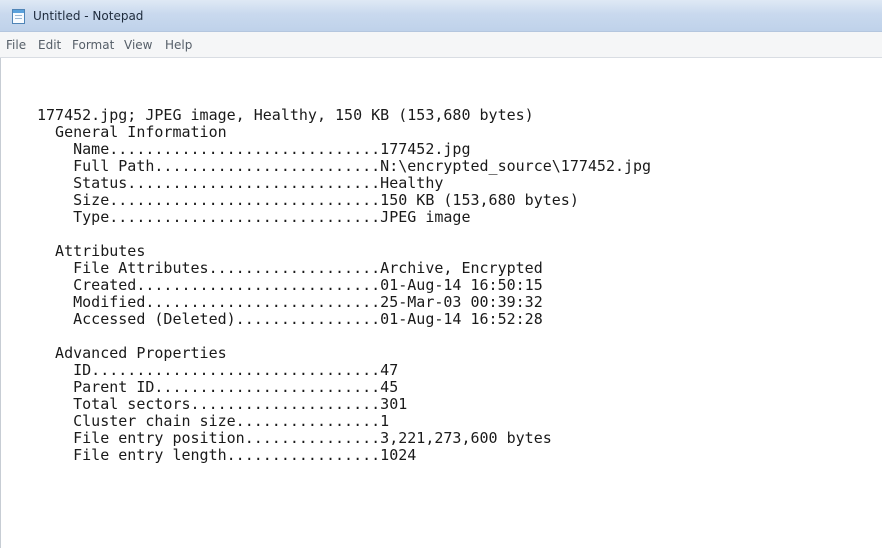 This screenshot has width=882, height=548. What do you see at coordinates (93, 45) in the screenshot?
I see `menu-format: Format` at bounding box center [93, 45].